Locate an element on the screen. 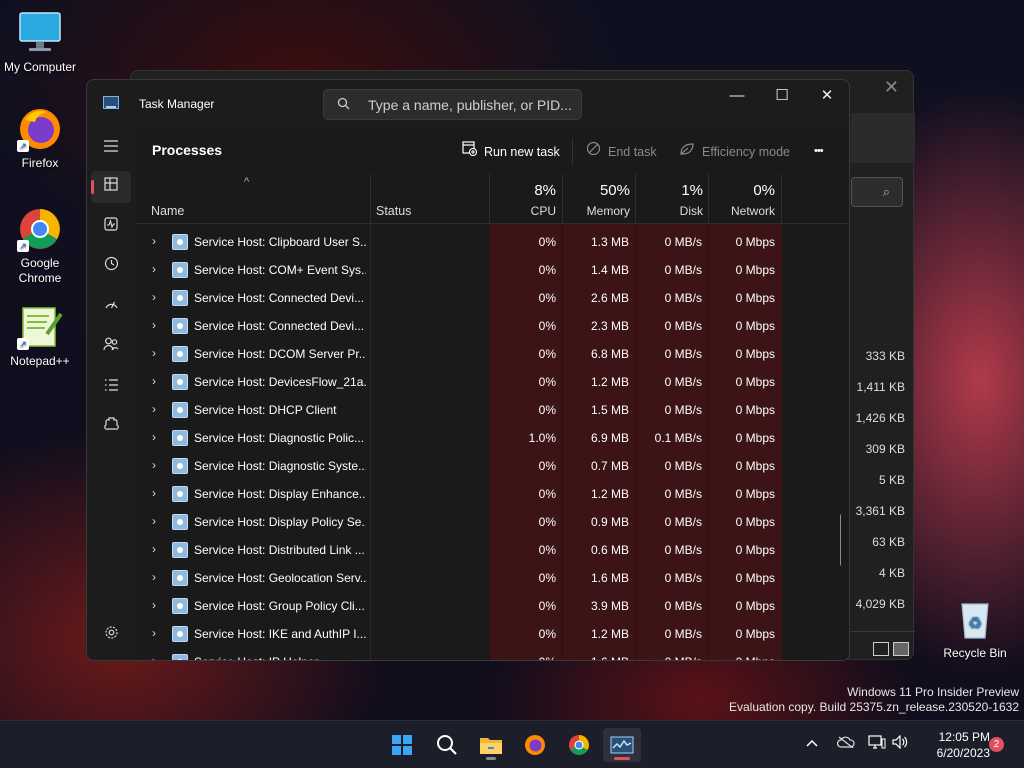 The height and width of the screenshot is (768, 1024). background-window-search: ⌕ is located at coordinates (877, 192).